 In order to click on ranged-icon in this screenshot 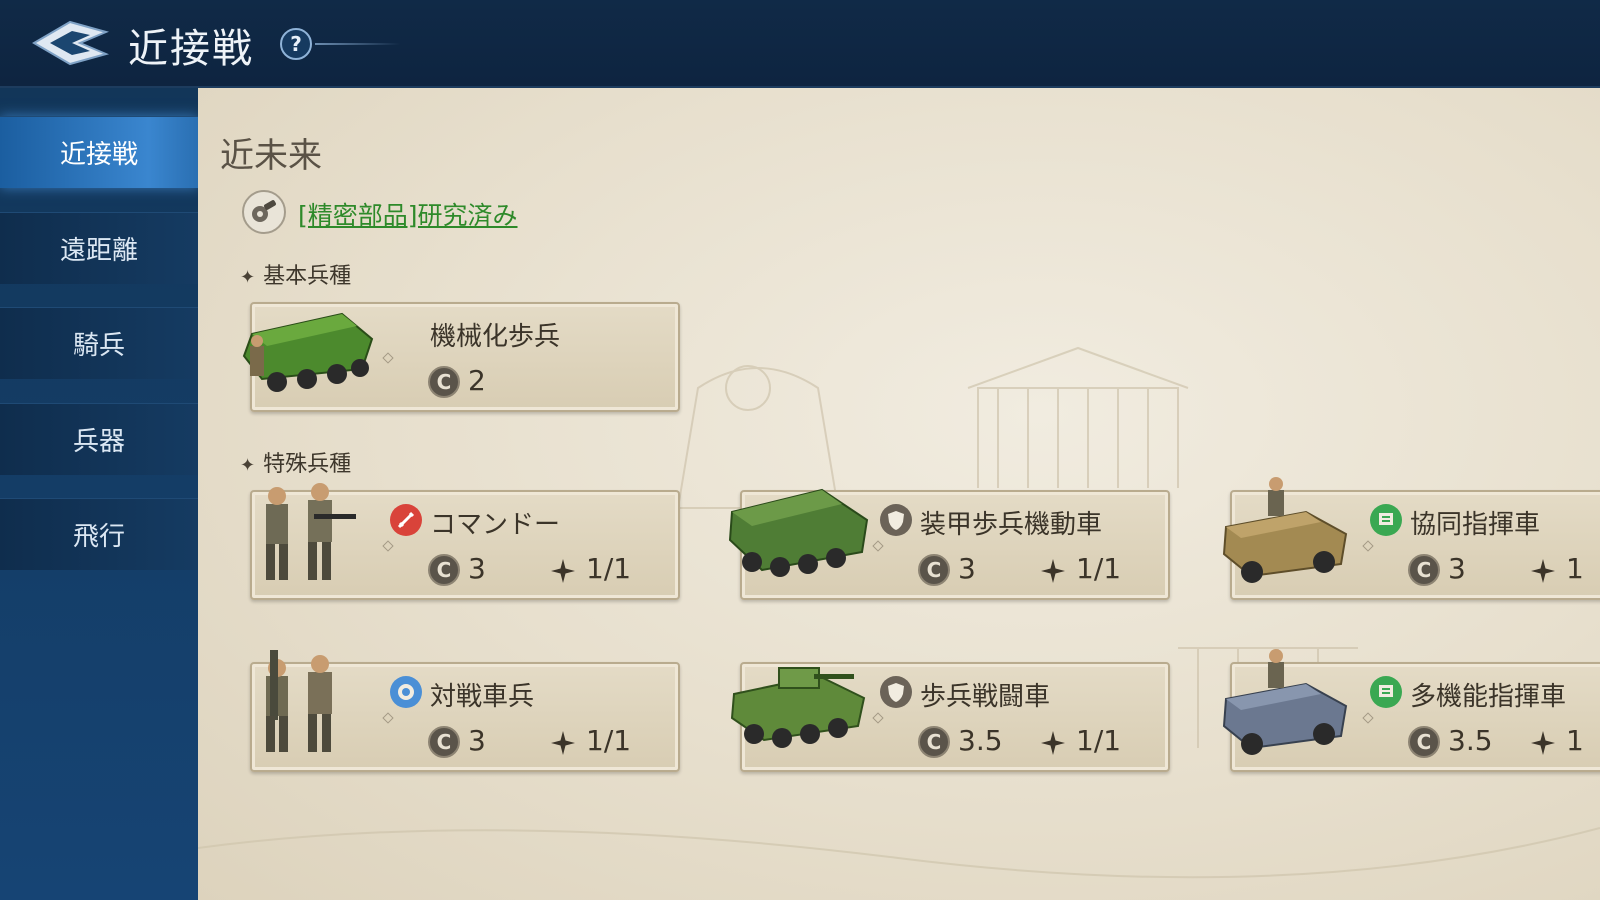, I will do `click(406, 692)`.